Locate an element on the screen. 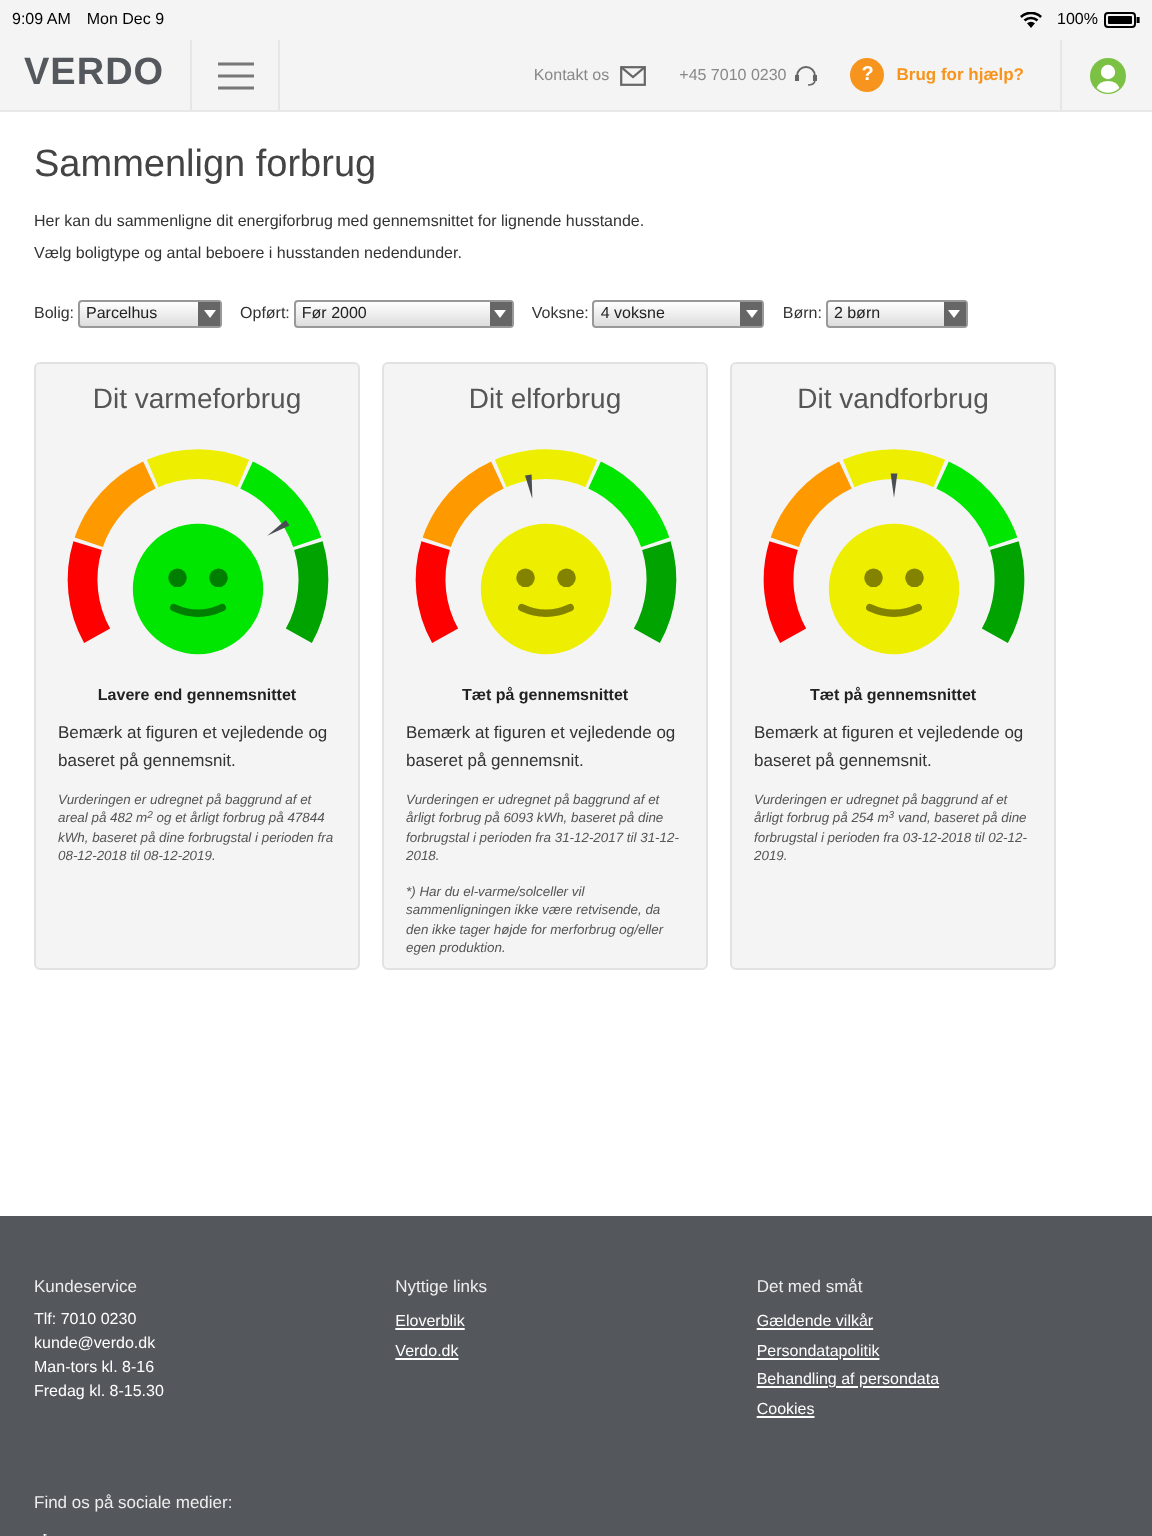 This screenshot has width=1152, height=1536. footer-link: Gældende vilkår is located at coordinates (937, 1322).